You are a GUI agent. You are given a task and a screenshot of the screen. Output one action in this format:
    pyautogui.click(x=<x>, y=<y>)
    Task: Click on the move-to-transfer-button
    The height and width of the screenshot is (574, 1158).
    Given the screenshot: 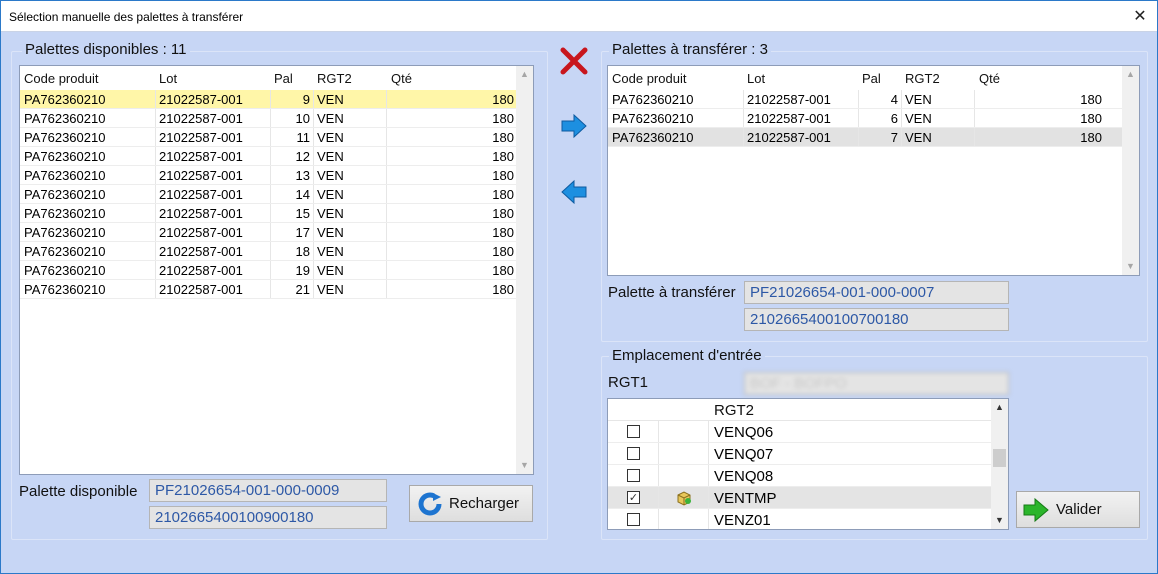 What is the action you would take?
    pyautogui.click(x=574, y=126)
    